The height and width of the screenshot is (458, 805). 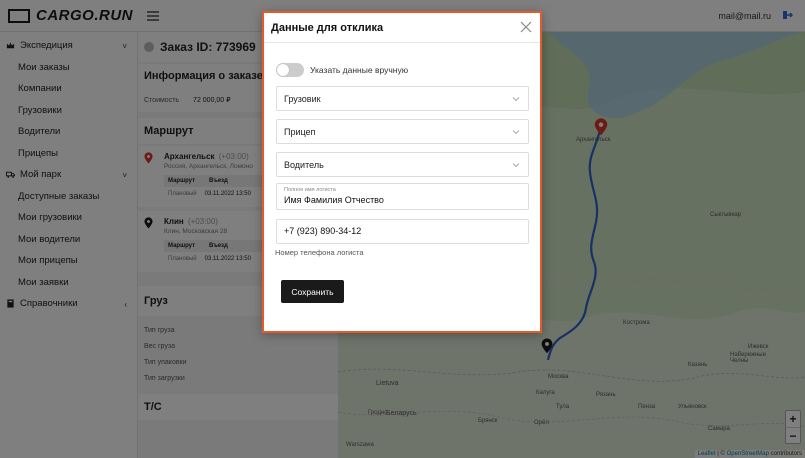 I want to click on logist-name-field: Полное имя логиста Имя Фамилия Отчество, so click(x=402, y=196).